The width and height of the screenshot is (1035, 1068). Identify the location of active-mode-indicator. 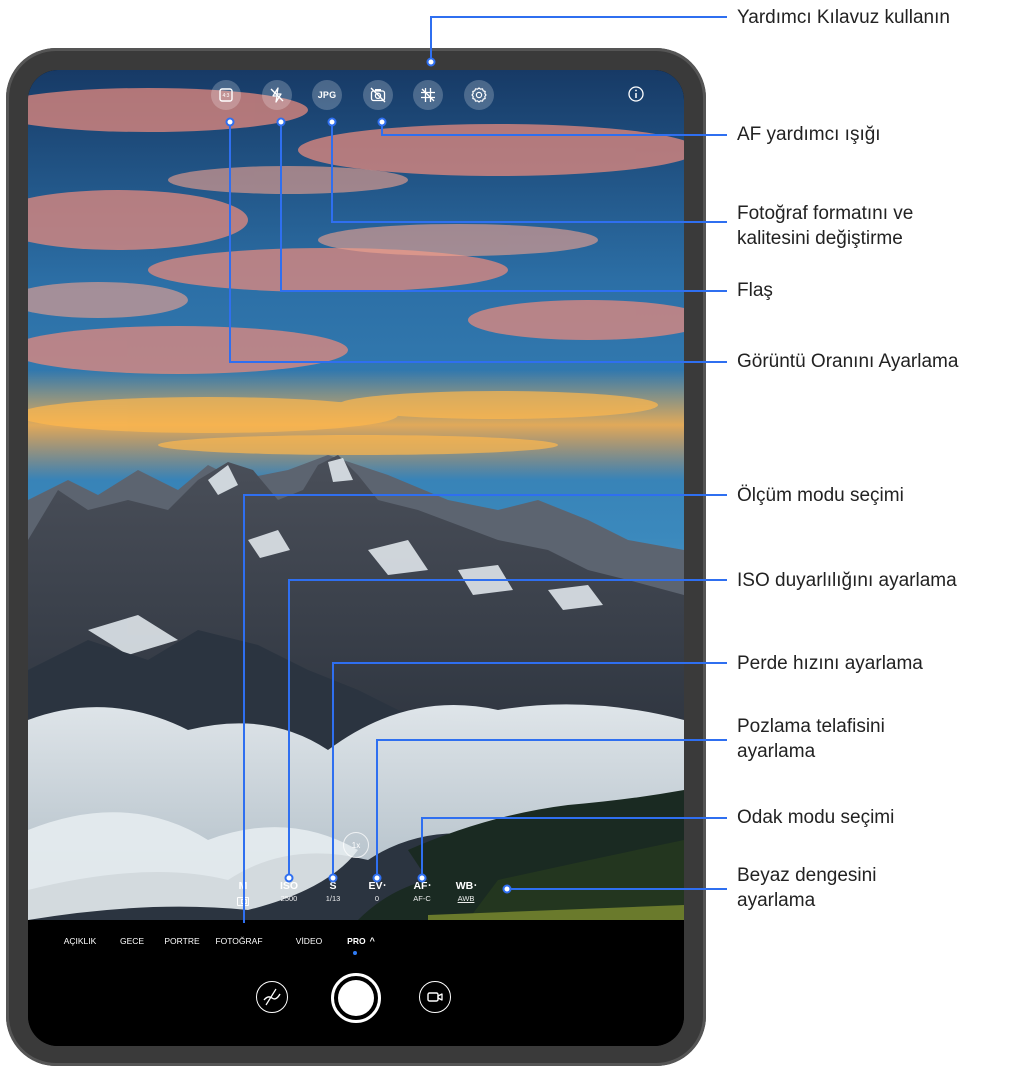
(355, 953).